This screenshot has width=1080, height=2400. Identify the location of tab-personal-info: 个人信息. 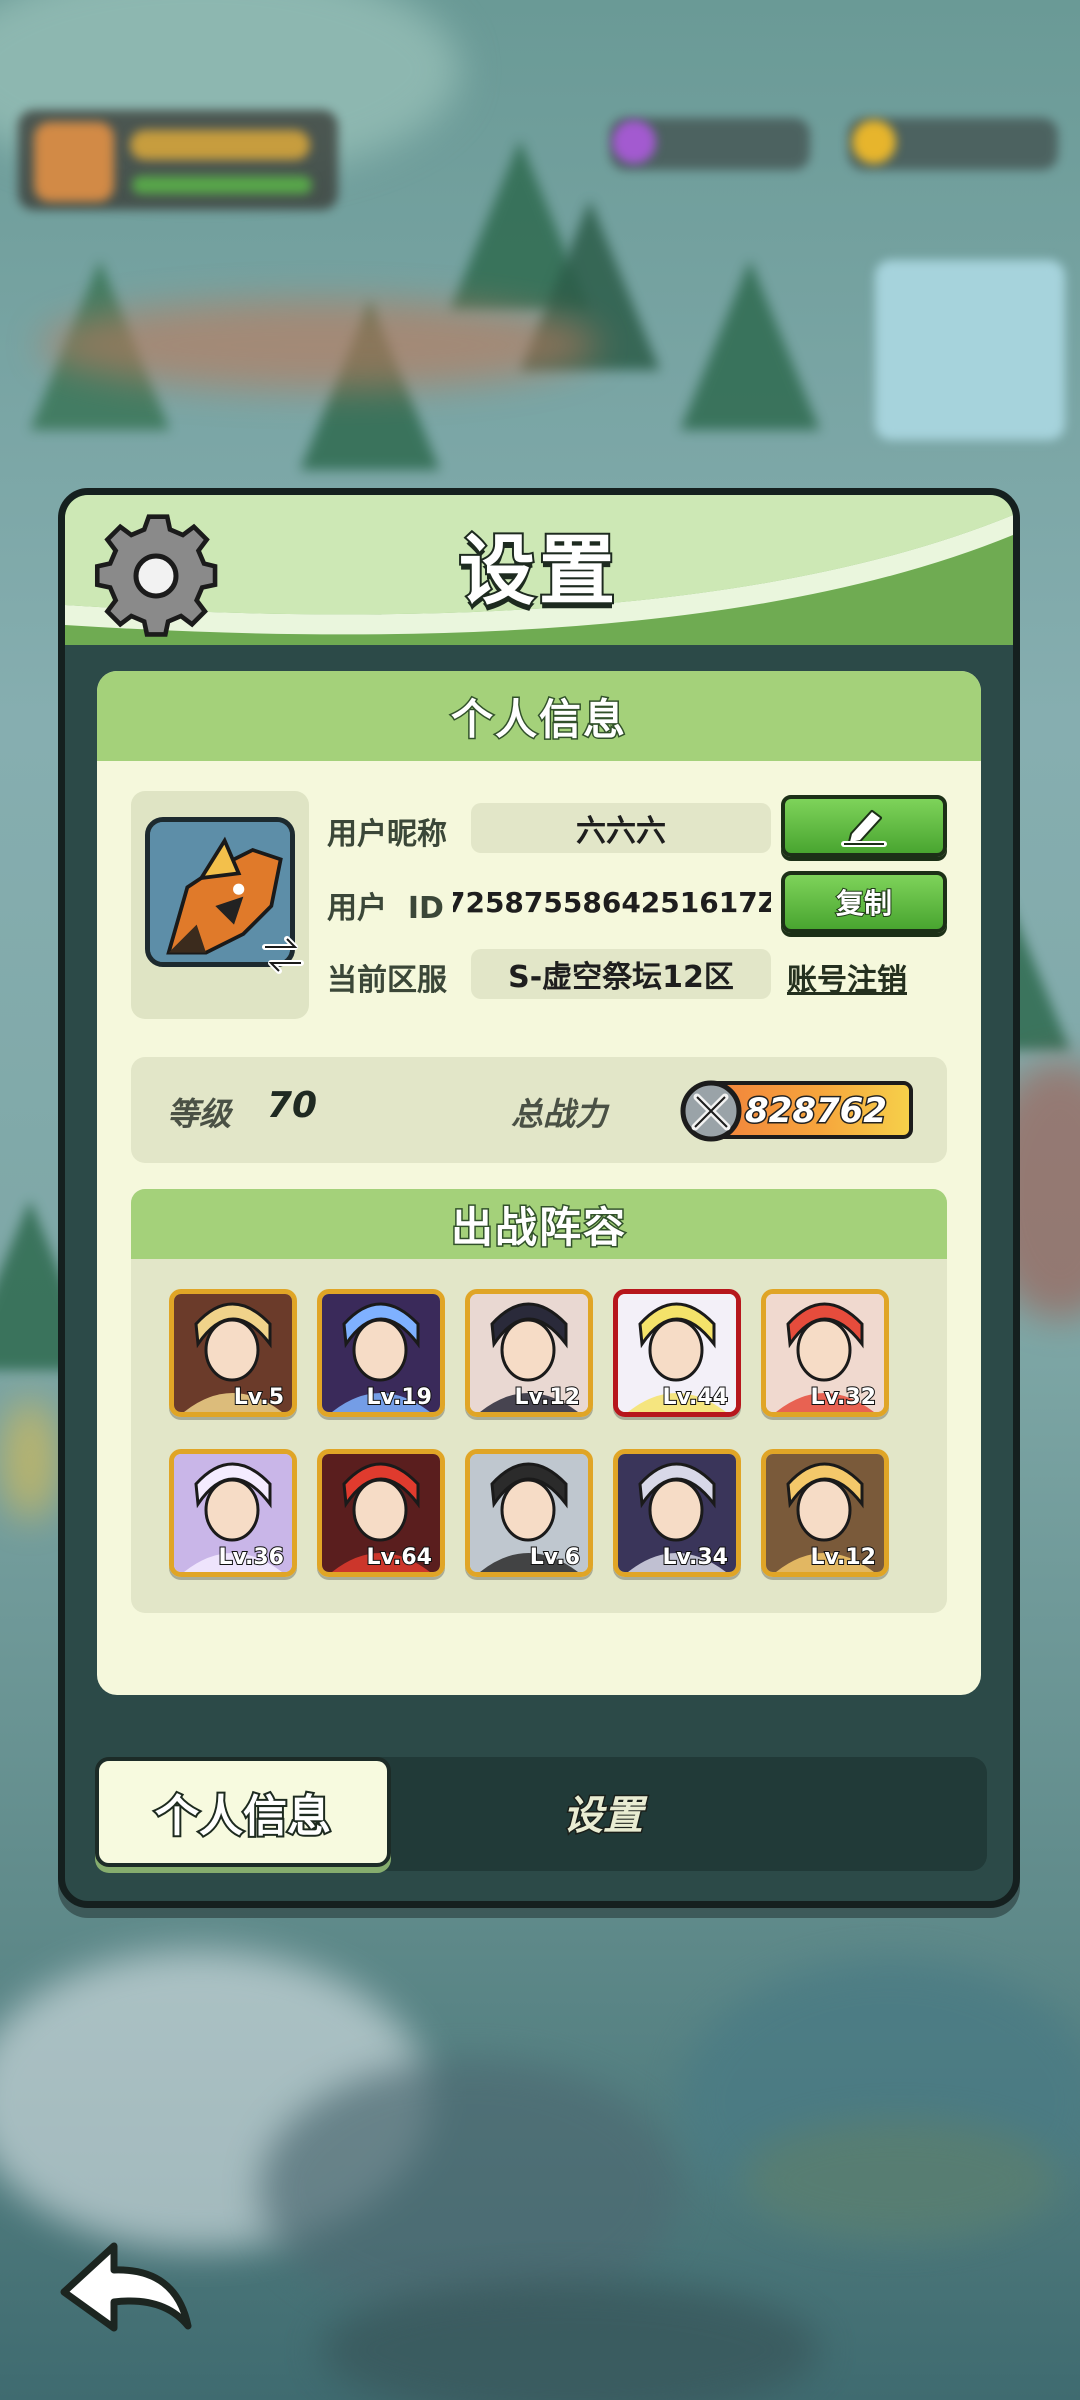
(243, 1812).